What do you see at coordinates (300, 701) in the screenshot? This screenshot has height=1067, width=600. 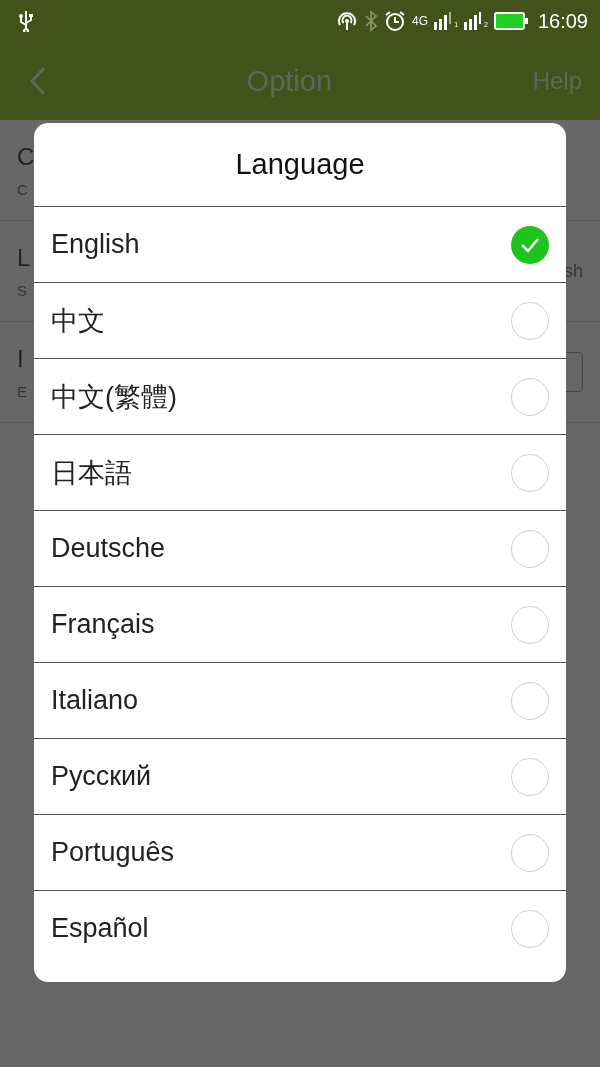 I see `language-option: Italiano` at bounding box center [300, 701].